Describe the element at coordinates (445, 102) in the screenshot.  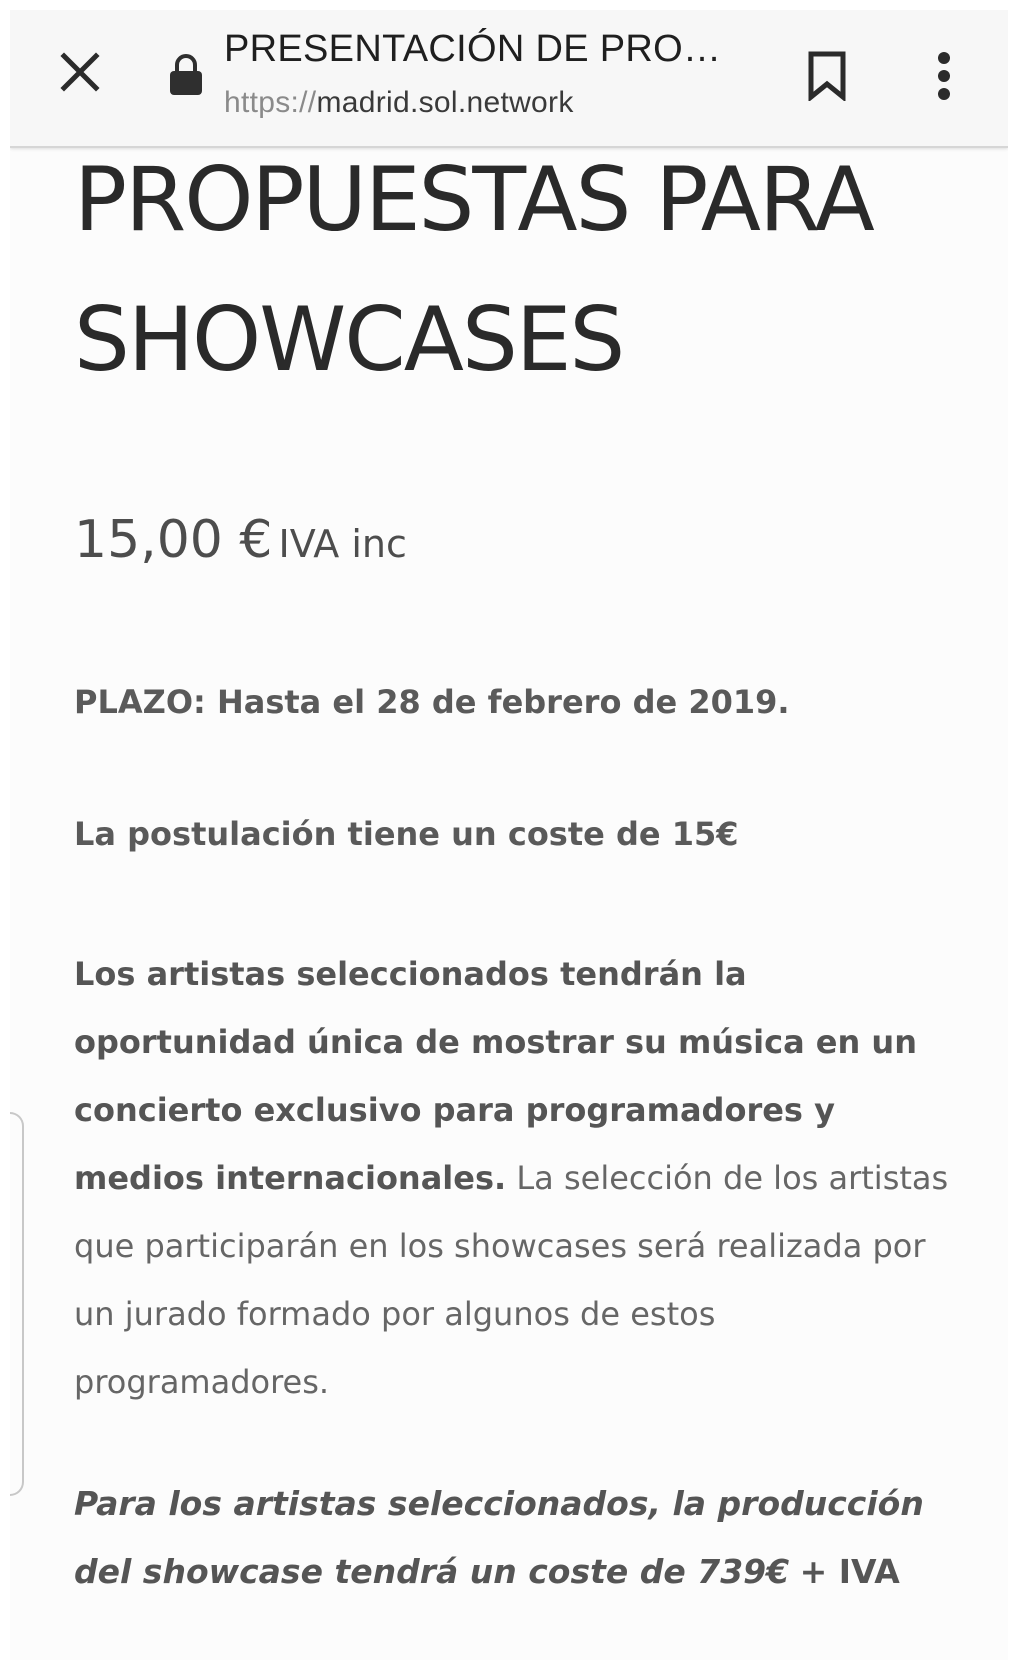
I see `url-host: madrid.sol.network` at that location.